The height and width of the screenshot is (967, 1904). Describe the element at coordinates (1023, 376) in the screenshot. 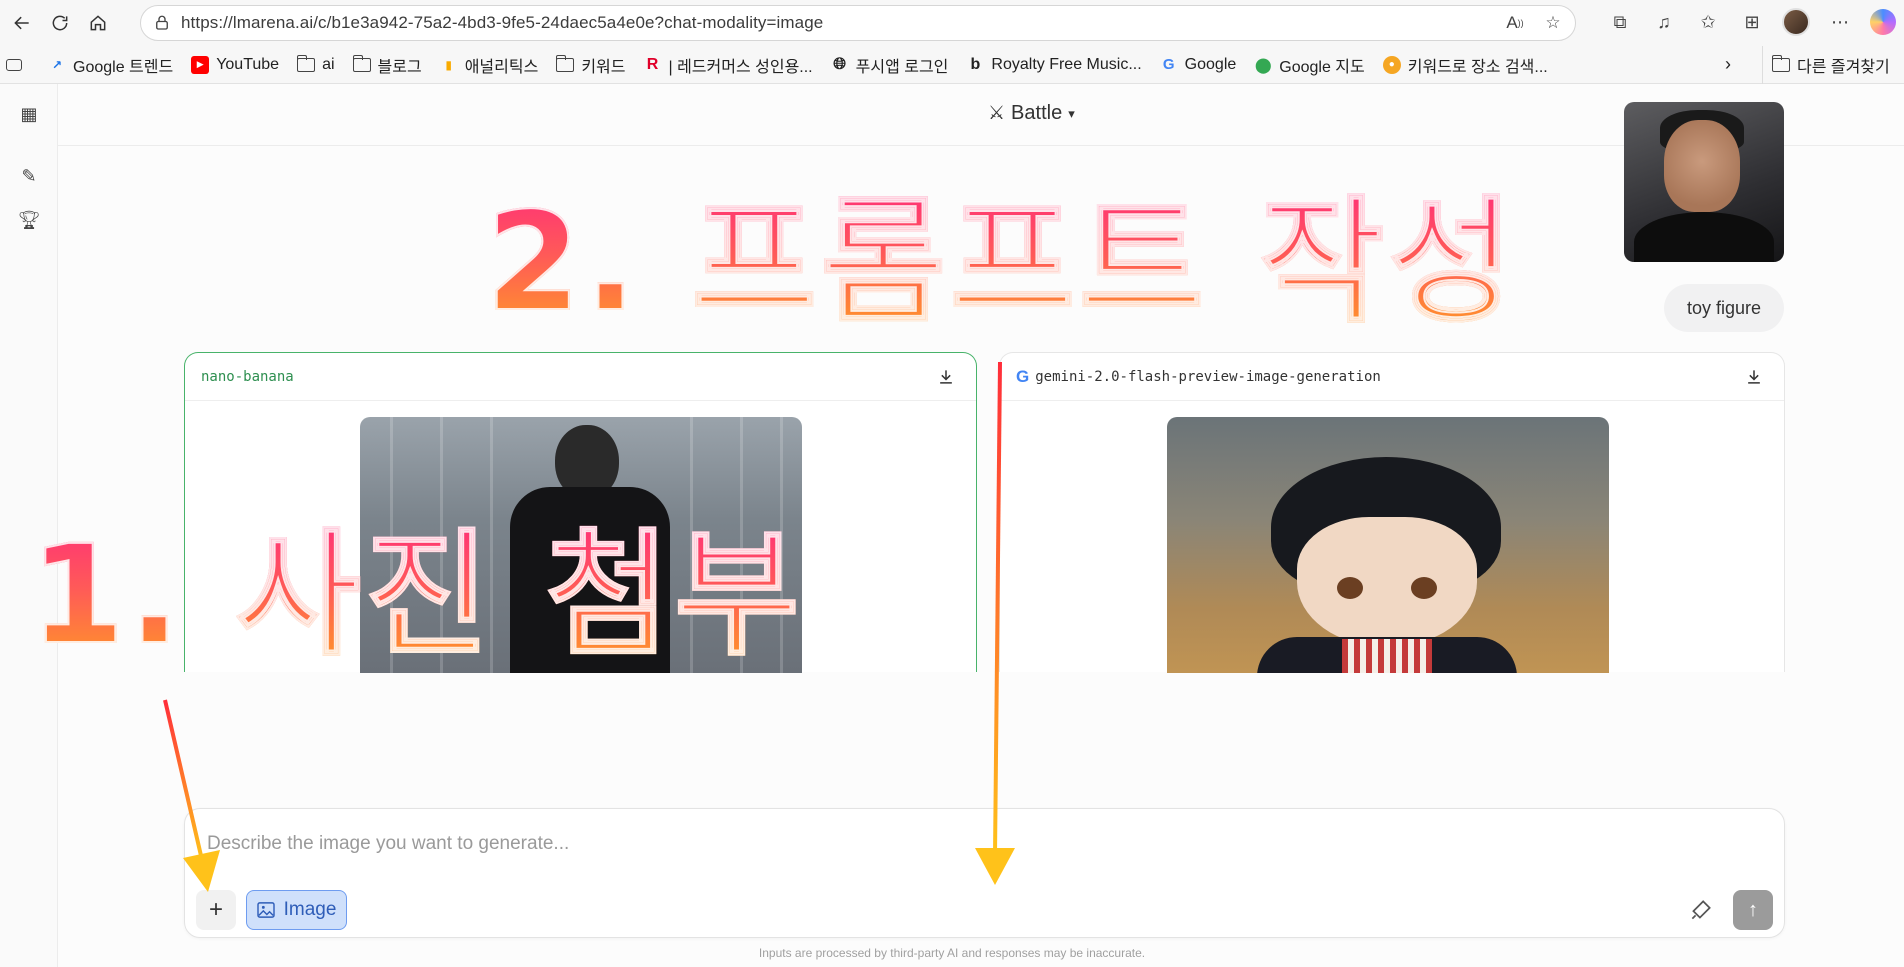

I see `google-g-icon: G` at that location.